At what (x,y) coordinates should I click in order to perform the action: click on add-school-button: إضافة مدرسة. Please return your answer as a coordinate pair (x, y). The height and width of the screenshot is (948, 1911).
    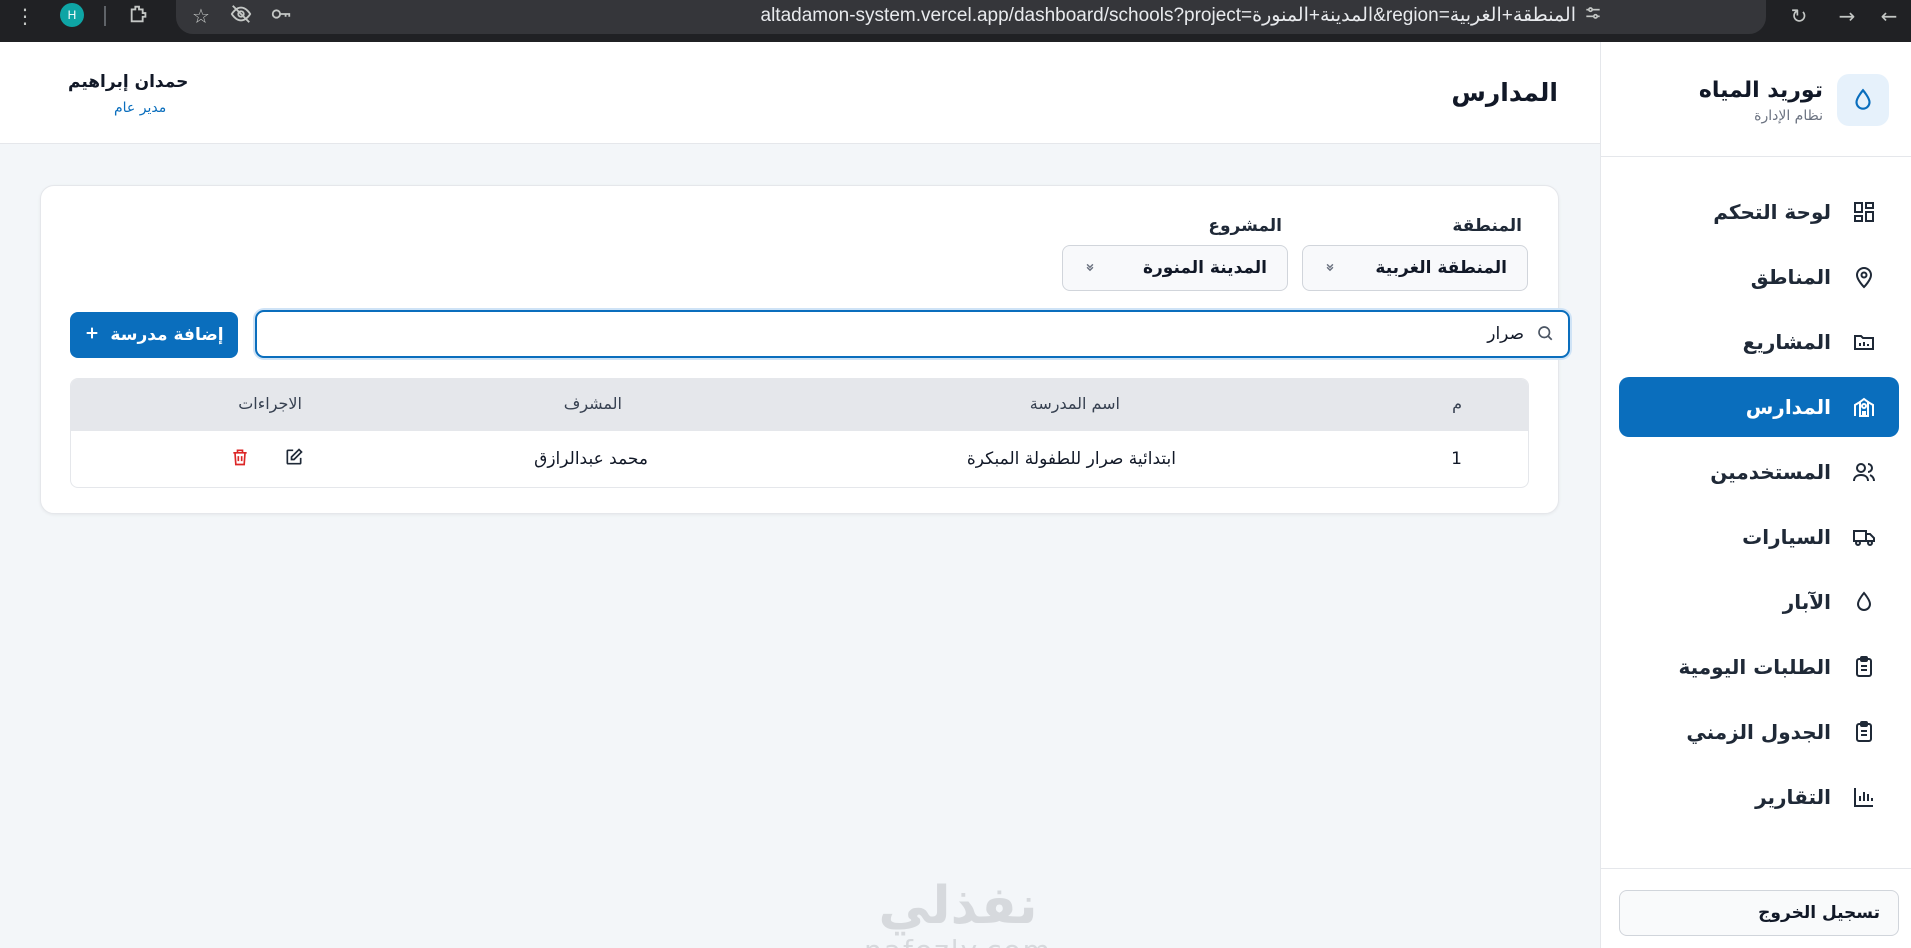
    Looking at the image, I should click on (154, 335).